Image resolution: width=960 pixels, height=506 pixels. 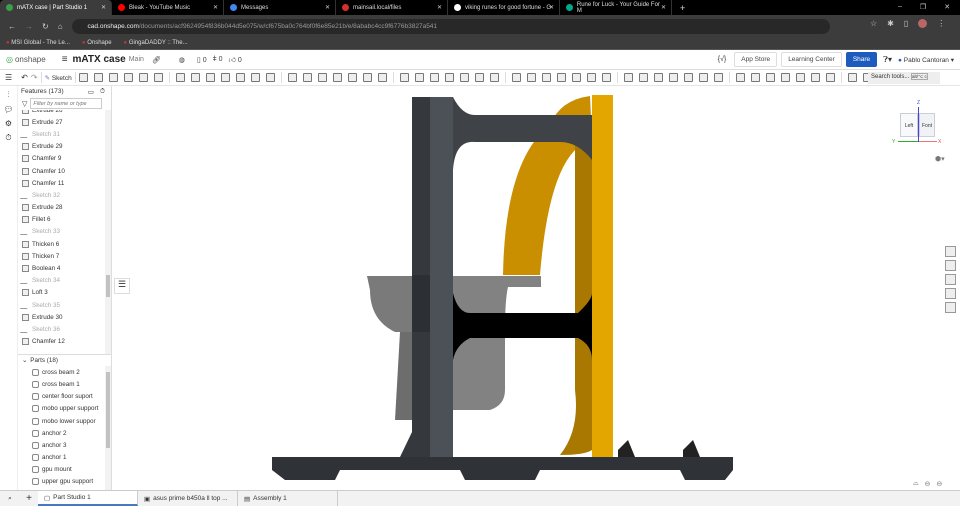 I want to click on view-controls: ⌓ ⊖ ⊖, so click(x=927, y=484).